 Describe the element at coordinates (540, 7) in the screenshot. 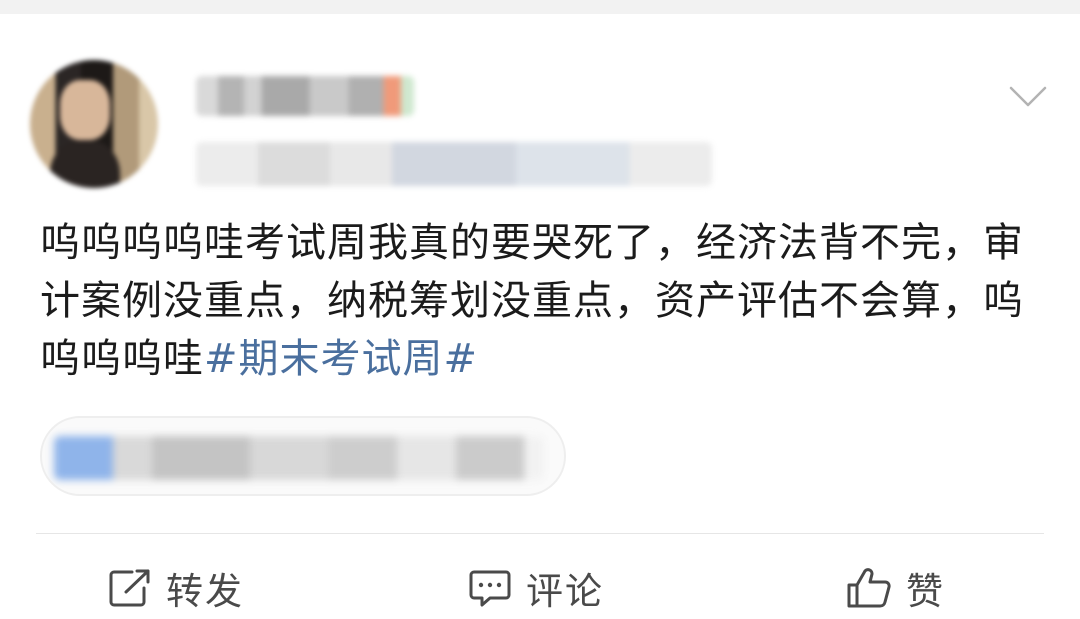

I see `top-separator` at that location.